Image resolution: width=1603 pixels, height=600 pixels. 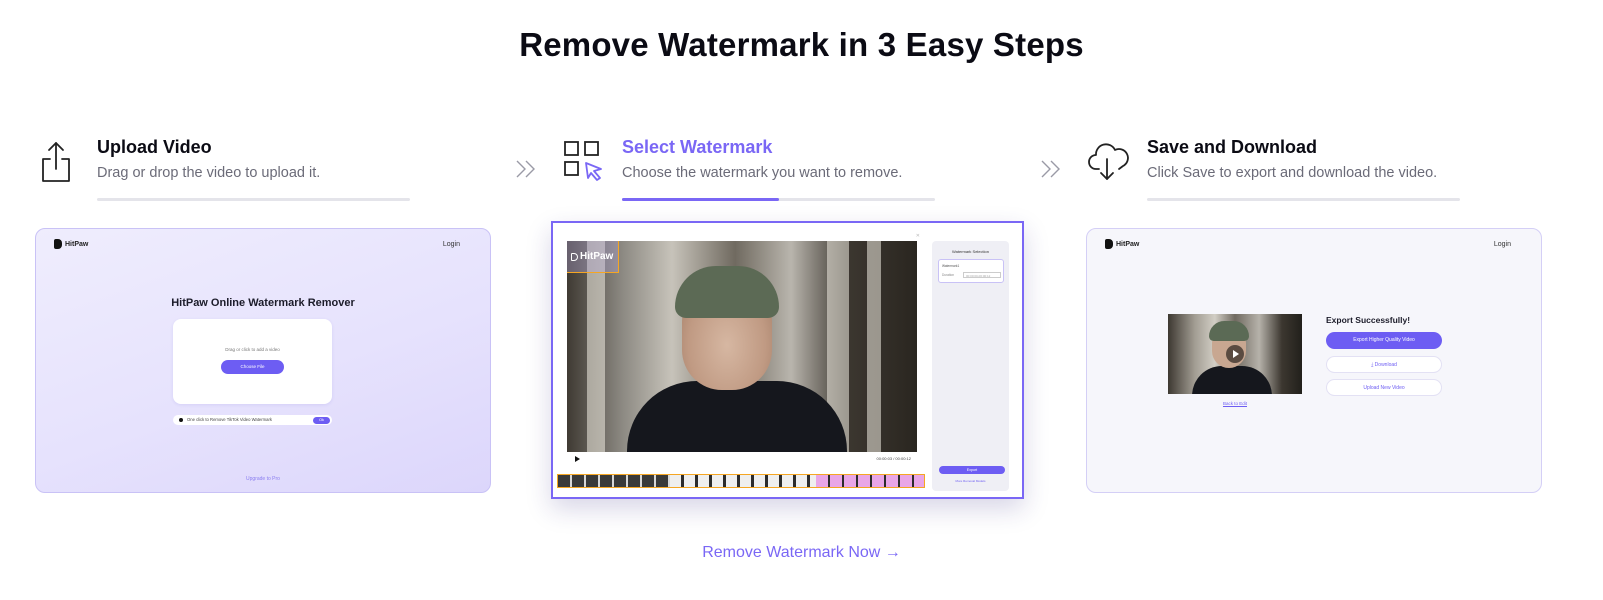 What do you see at coordinates (893, 458) in the screenshot?
I see `time-display: 00:00:03 / 00:00:12` at bounding box center [893, 458].